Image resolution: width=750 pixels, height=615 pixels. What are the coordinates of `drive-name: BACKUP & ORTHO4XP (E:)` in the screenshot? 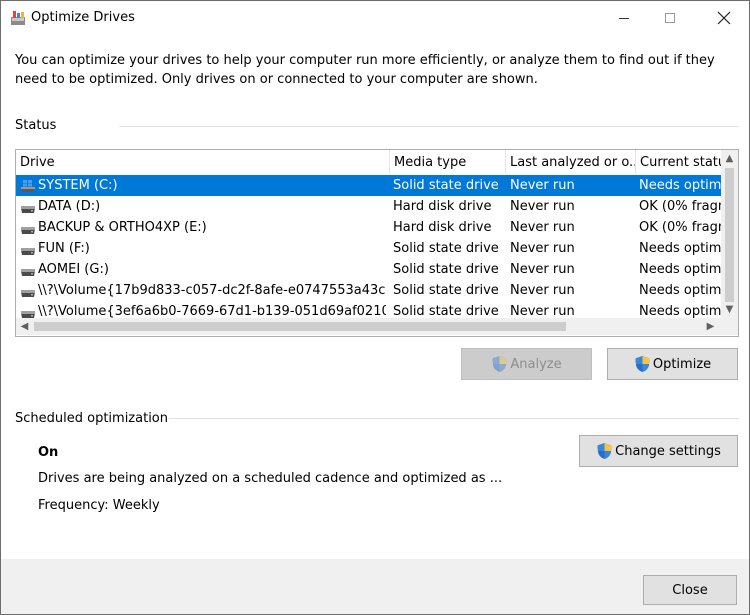 It's located at (122, 227).